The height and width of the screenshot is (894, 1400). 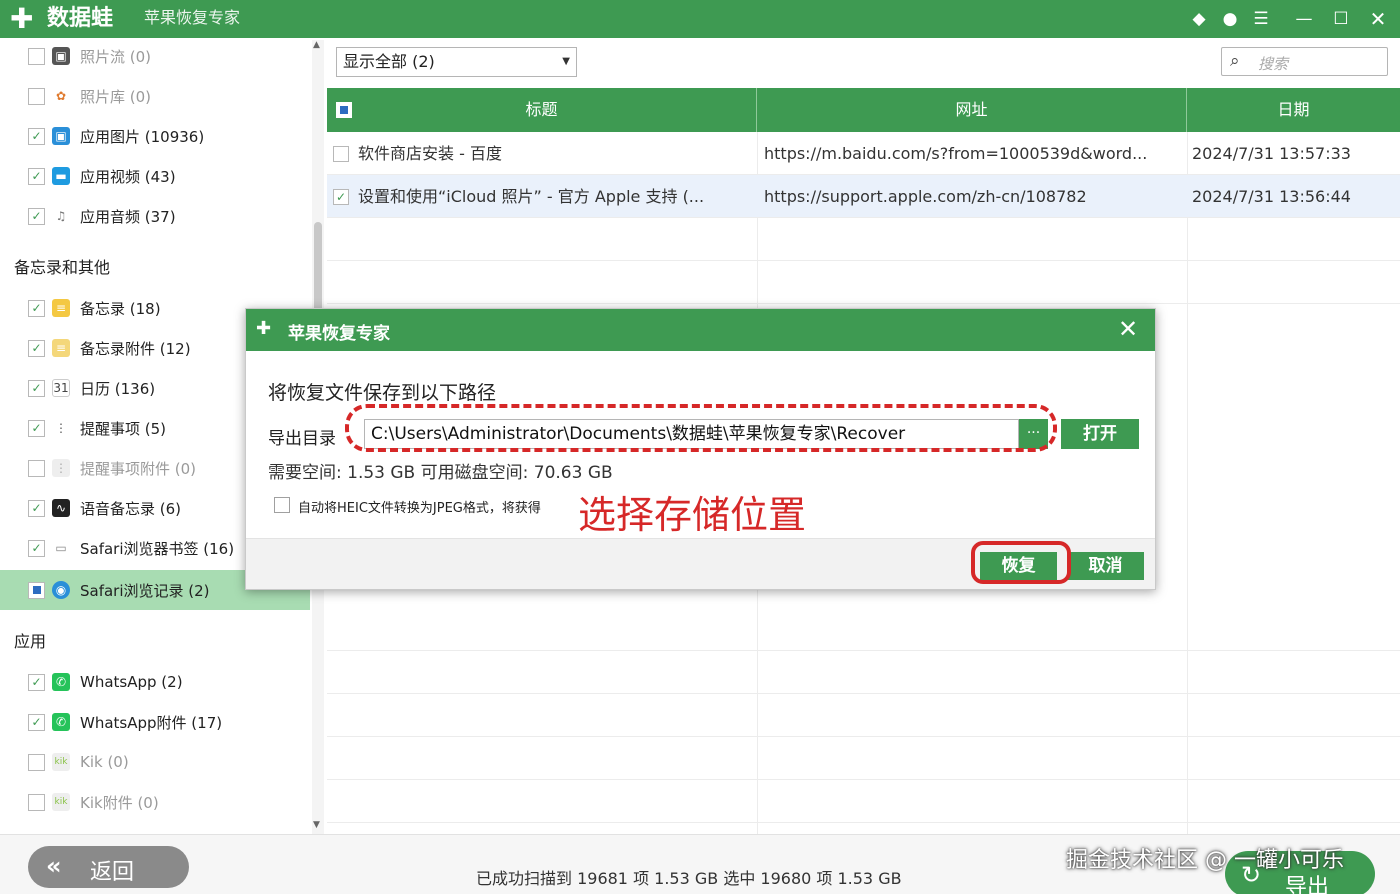 I want to click on sidebar-item-label: 提醒事项 (5), so click(x=123, y=428).